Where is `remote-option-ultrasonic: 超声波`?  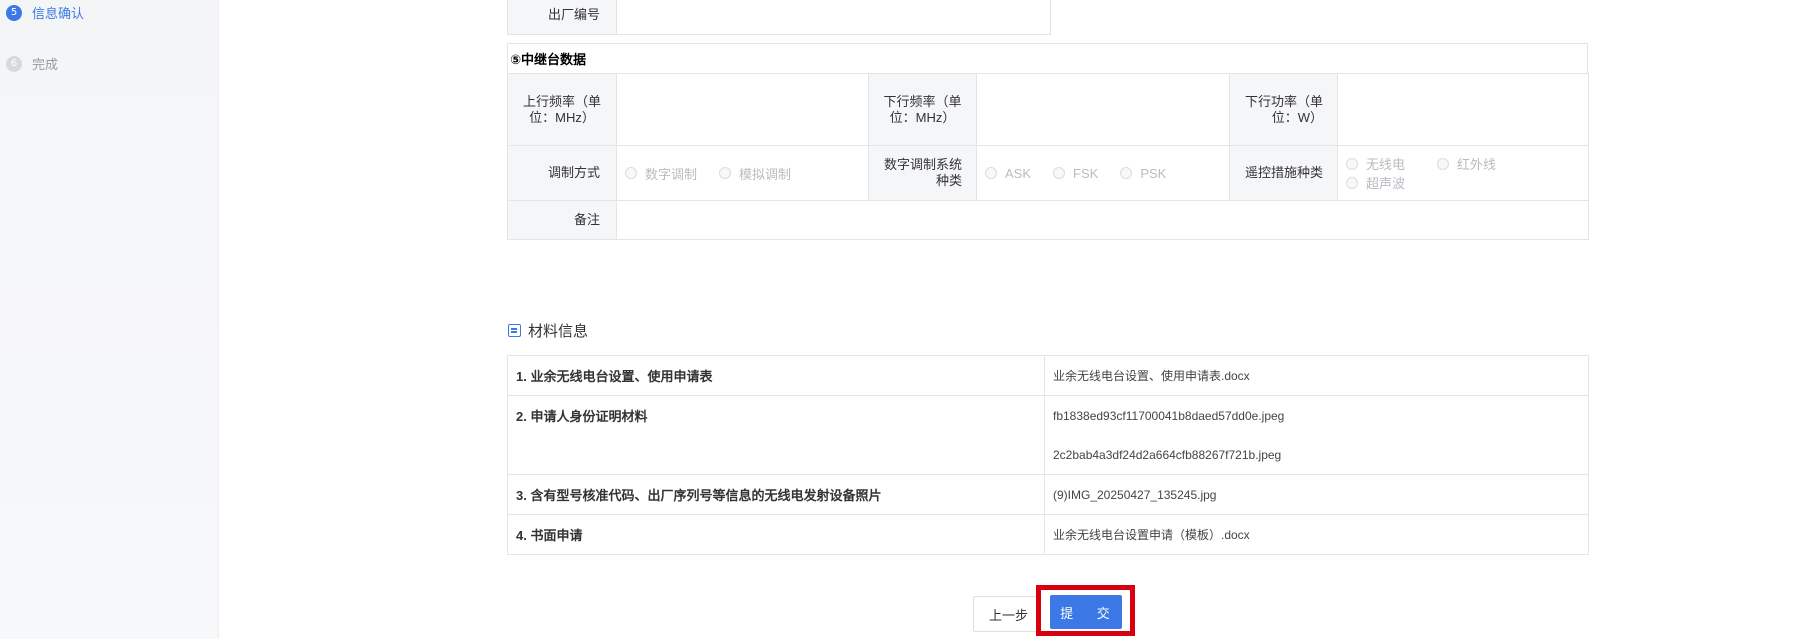
remote-option-ultrasonic: 超声波 is located at coordinates (1375, 182).